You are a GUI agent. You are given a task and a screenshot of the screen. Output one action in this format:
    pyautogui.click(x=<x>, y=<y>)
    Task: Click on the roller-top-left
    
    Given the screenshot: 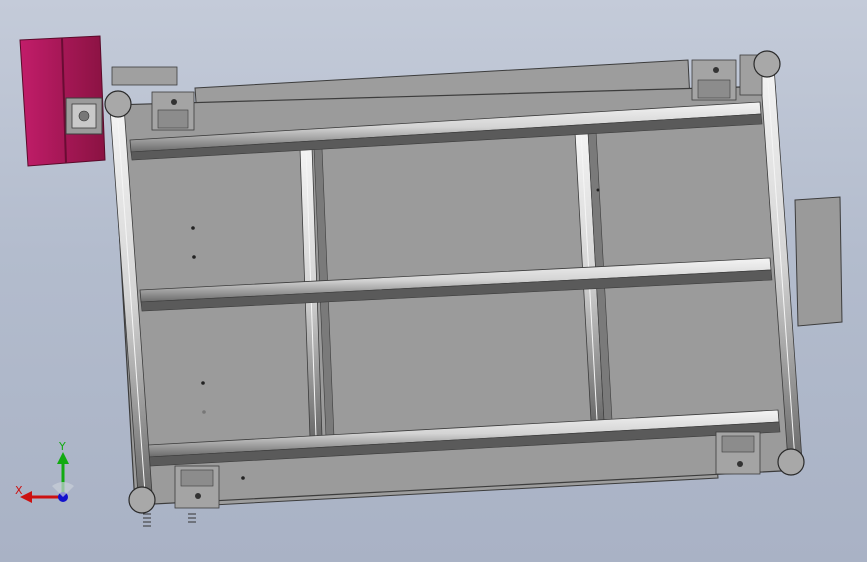 What is the action you would take?
    pyautogui.click(x=118, y=104)
    